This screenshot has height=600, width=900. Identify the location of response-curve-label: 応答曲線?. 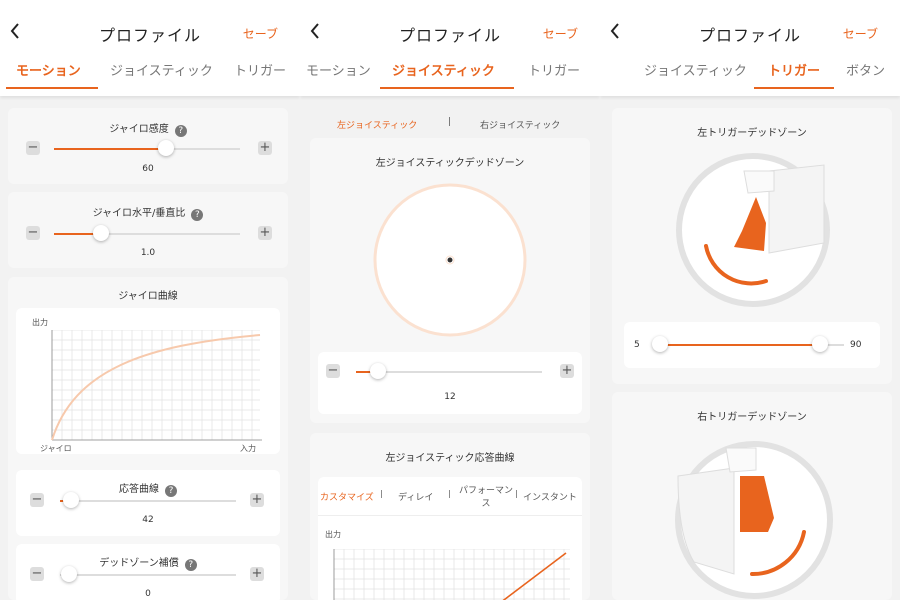
(148, 488).